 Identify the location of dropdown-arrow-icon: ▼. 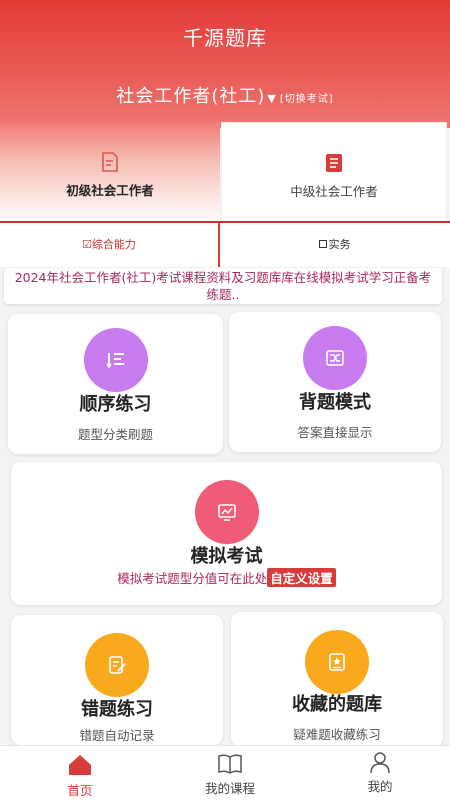
(271, 98).